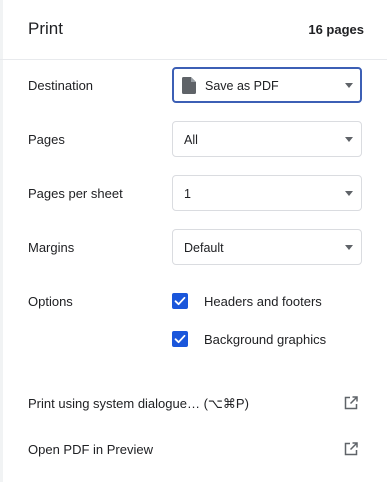 The height and width of the screenshot is (482, 387). I want to click on margins-value: Default, so click(204, 248).